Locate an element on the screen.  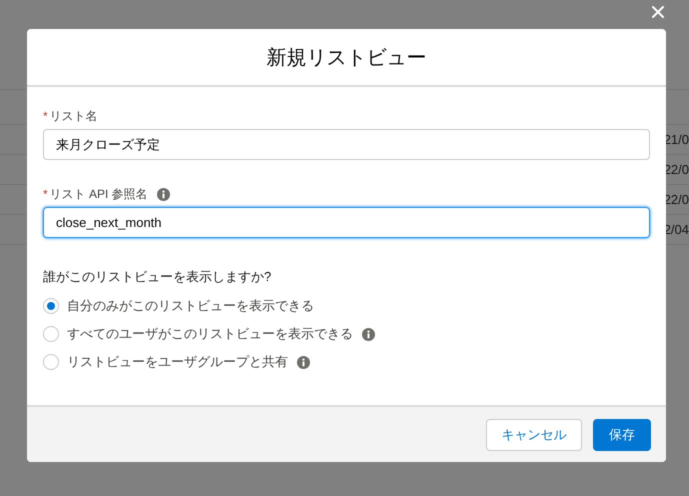
close-button is located at coordinates (658, 12).